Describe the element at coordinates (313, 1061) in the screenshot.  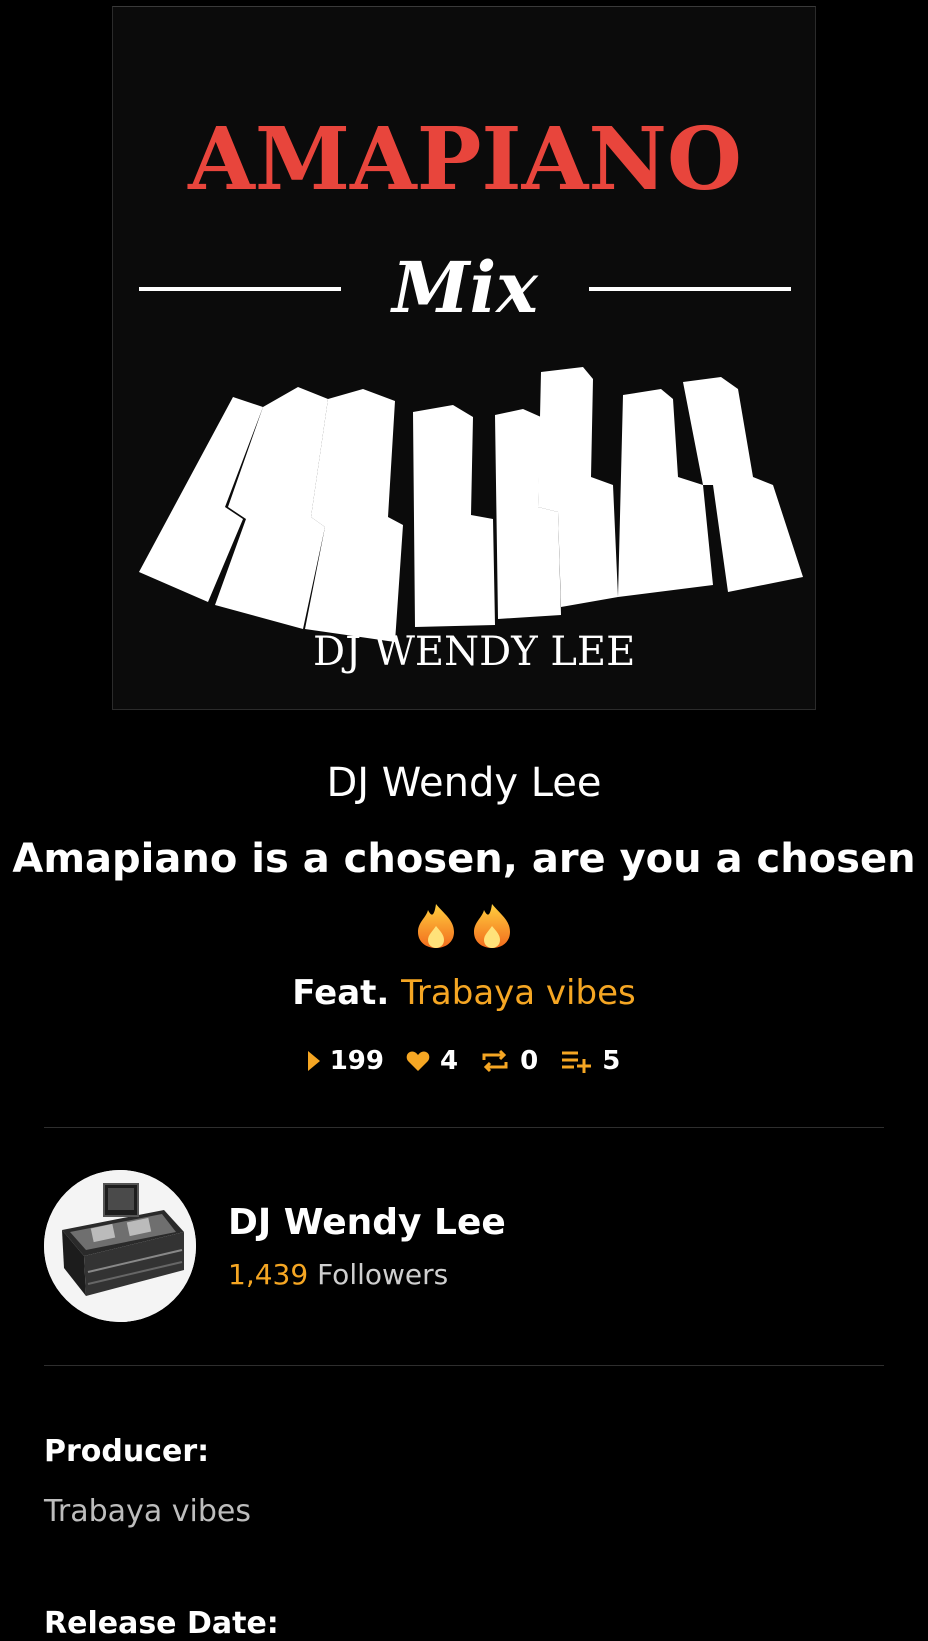
I see `play-icon` at that location.